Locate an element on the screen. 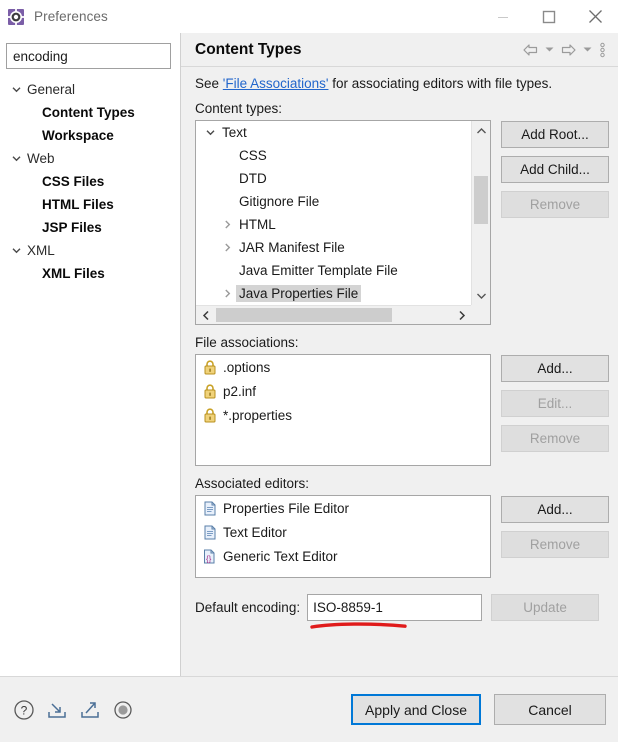 The height and width of the screenshot is (742, 618). list-item-label: p2.inf is located at coordinates (240, 391).